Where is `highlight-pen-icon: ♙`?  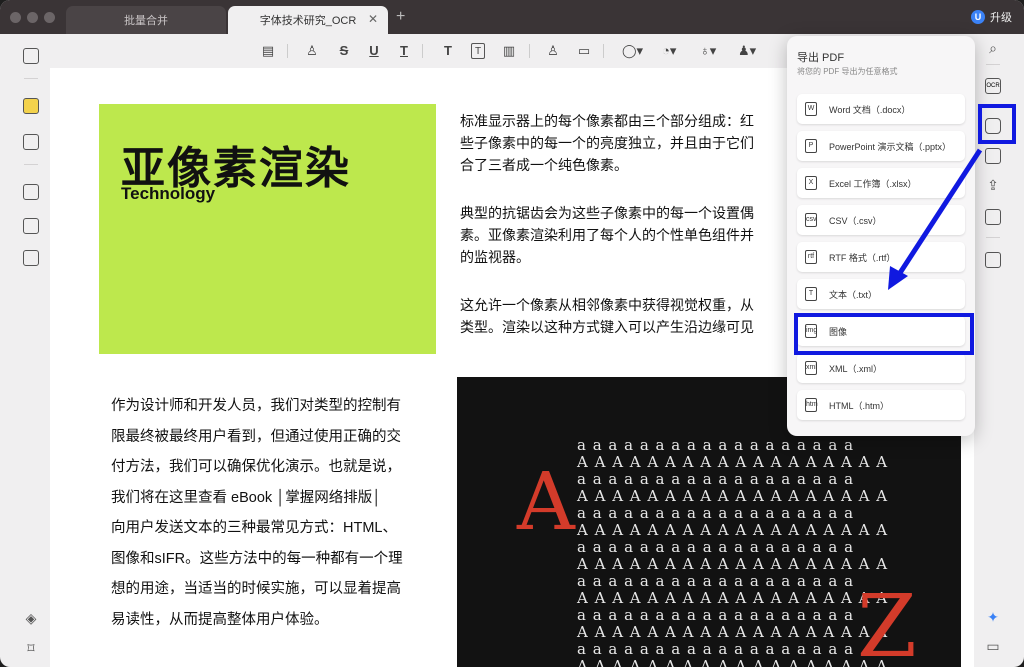 highlight-pen-icon: ♙ is located at coordinates (312, 51).